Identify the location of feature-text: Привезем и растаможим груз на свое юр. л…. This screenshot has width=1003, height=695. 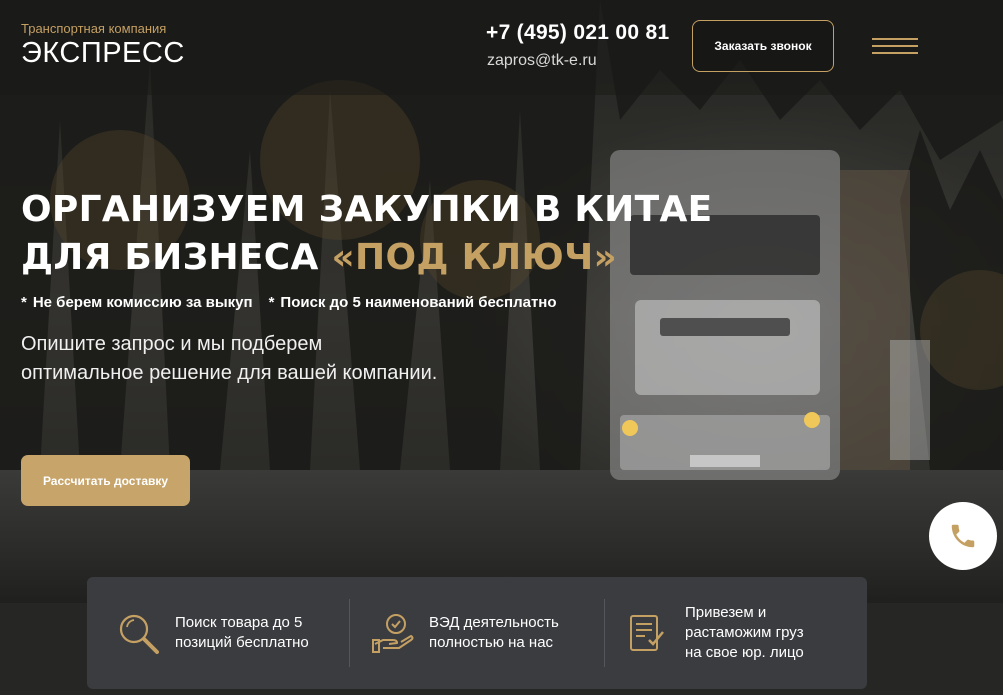
(744, 633).